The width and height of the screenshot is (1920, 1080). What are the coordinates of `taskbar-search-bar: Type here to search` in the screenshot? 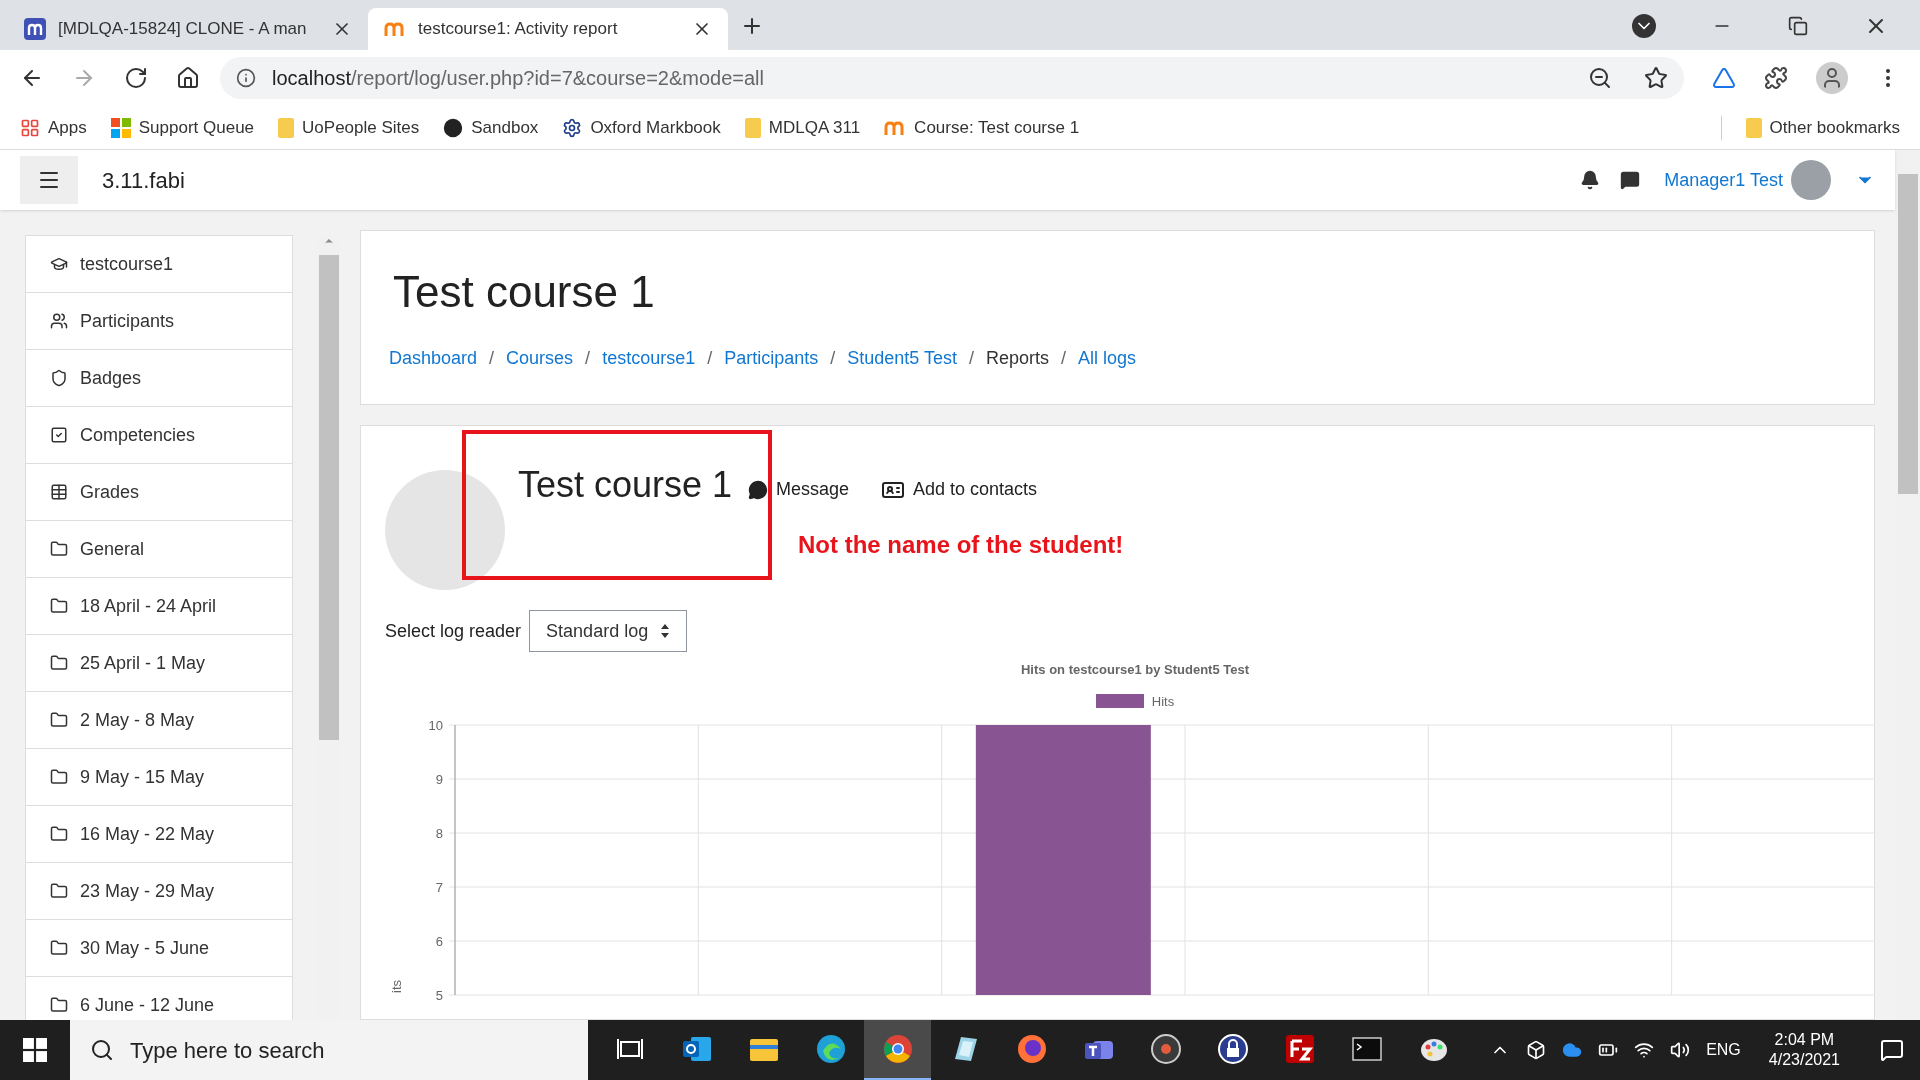 It's located at (329, 1050).